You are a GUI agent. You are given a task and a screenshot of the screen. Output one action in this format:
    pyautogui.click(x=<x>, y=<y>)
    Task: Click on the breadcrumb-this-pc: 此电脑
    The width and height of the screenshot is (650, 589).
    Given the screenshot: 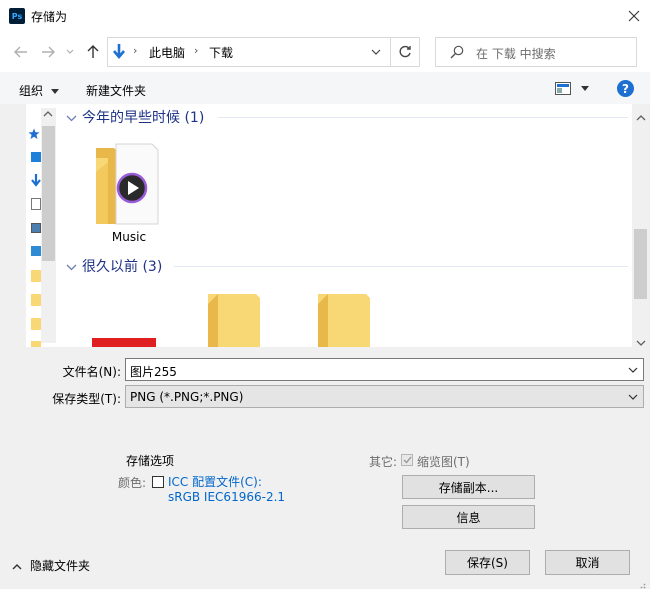 What is the action you would take?
    pyautogui.click(x=167, y=52)
    